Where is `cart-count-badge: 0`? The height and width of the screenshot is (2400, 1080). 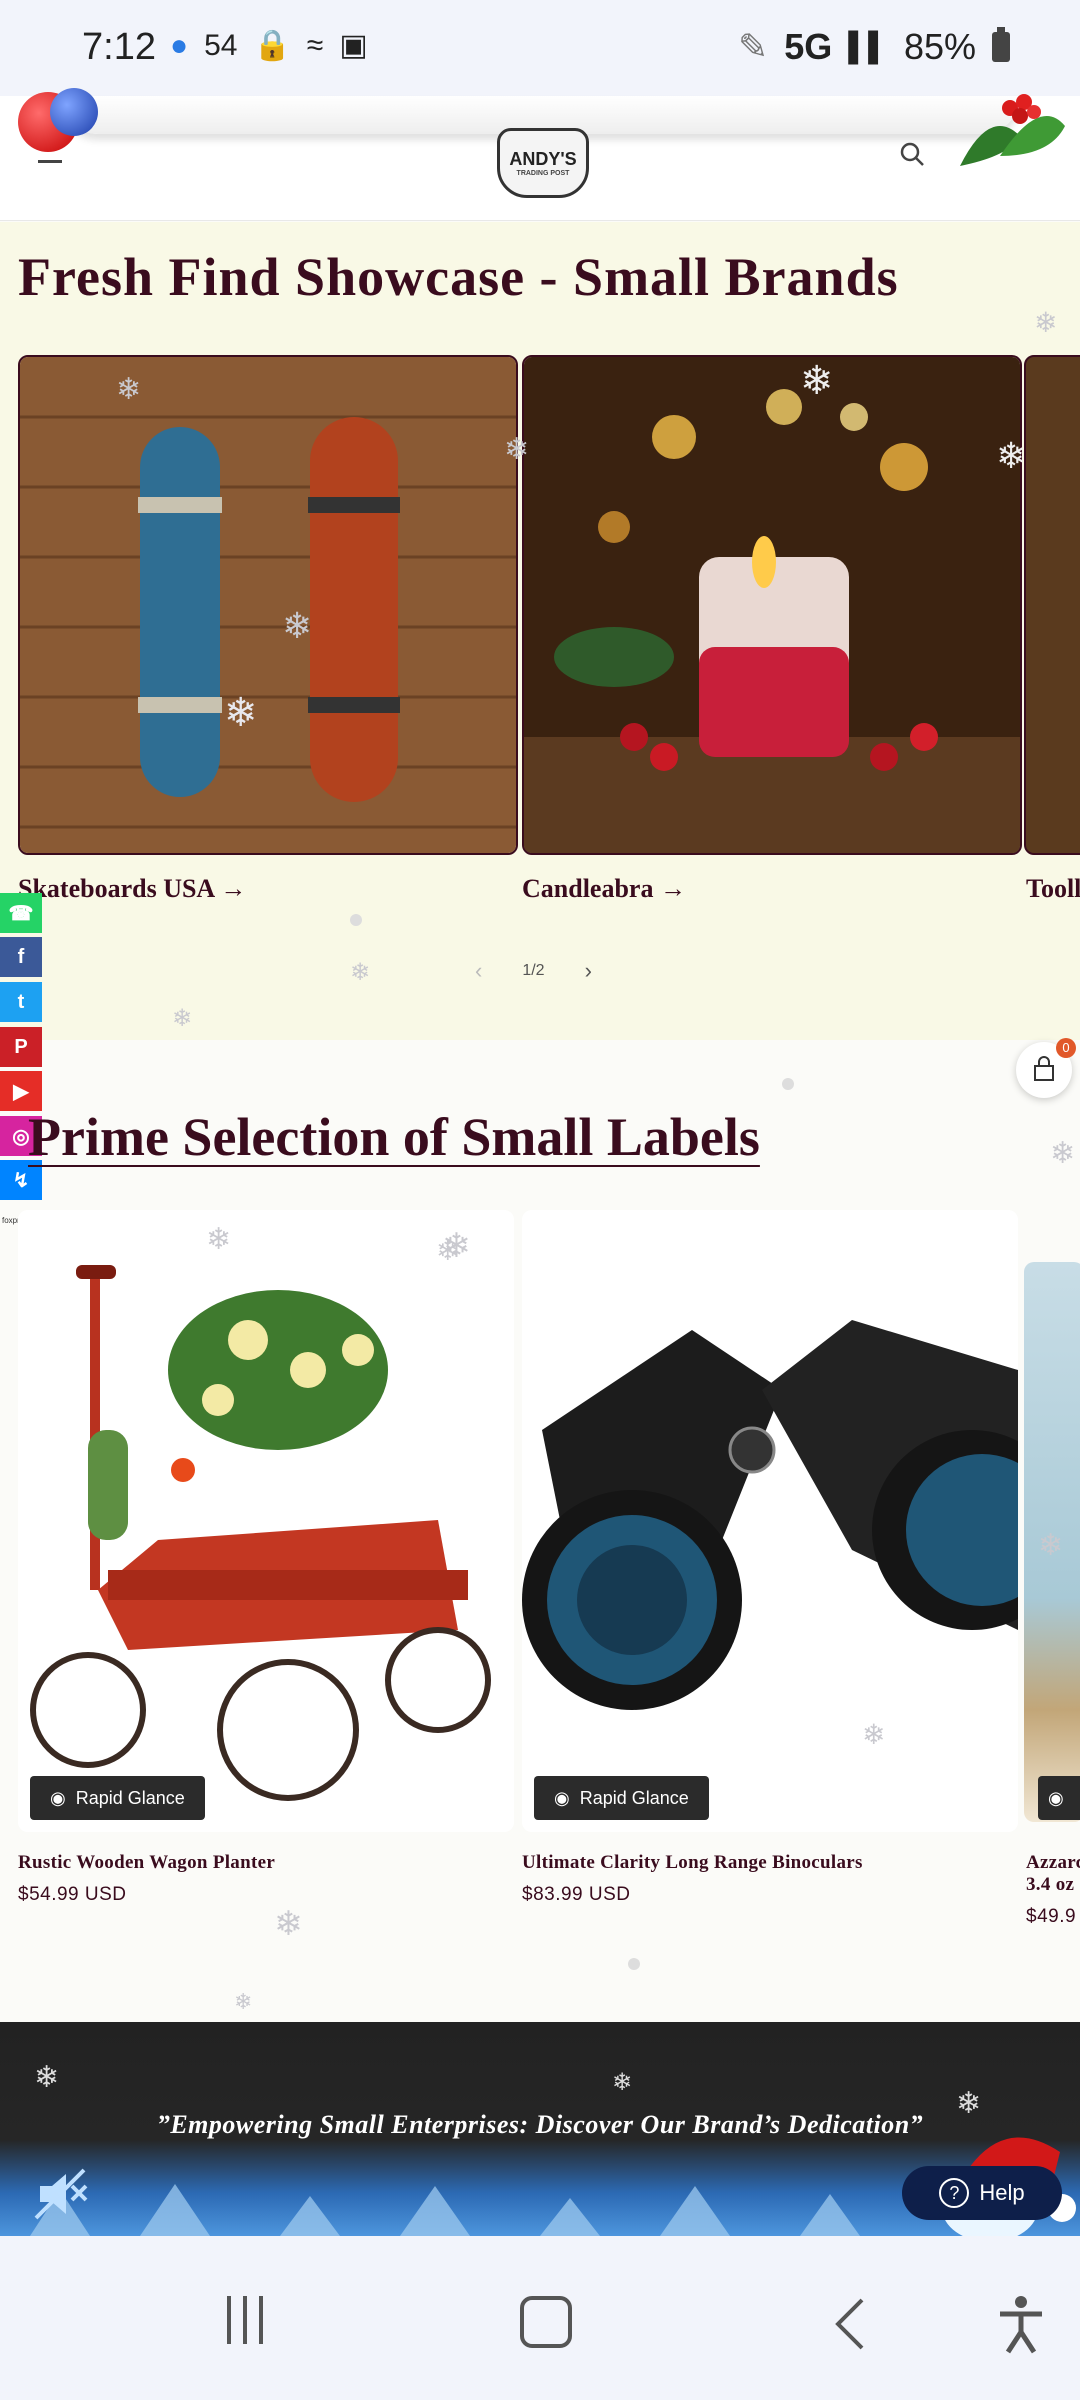
cart-count-badge: 0 is located at coordinates (1066, 1048).